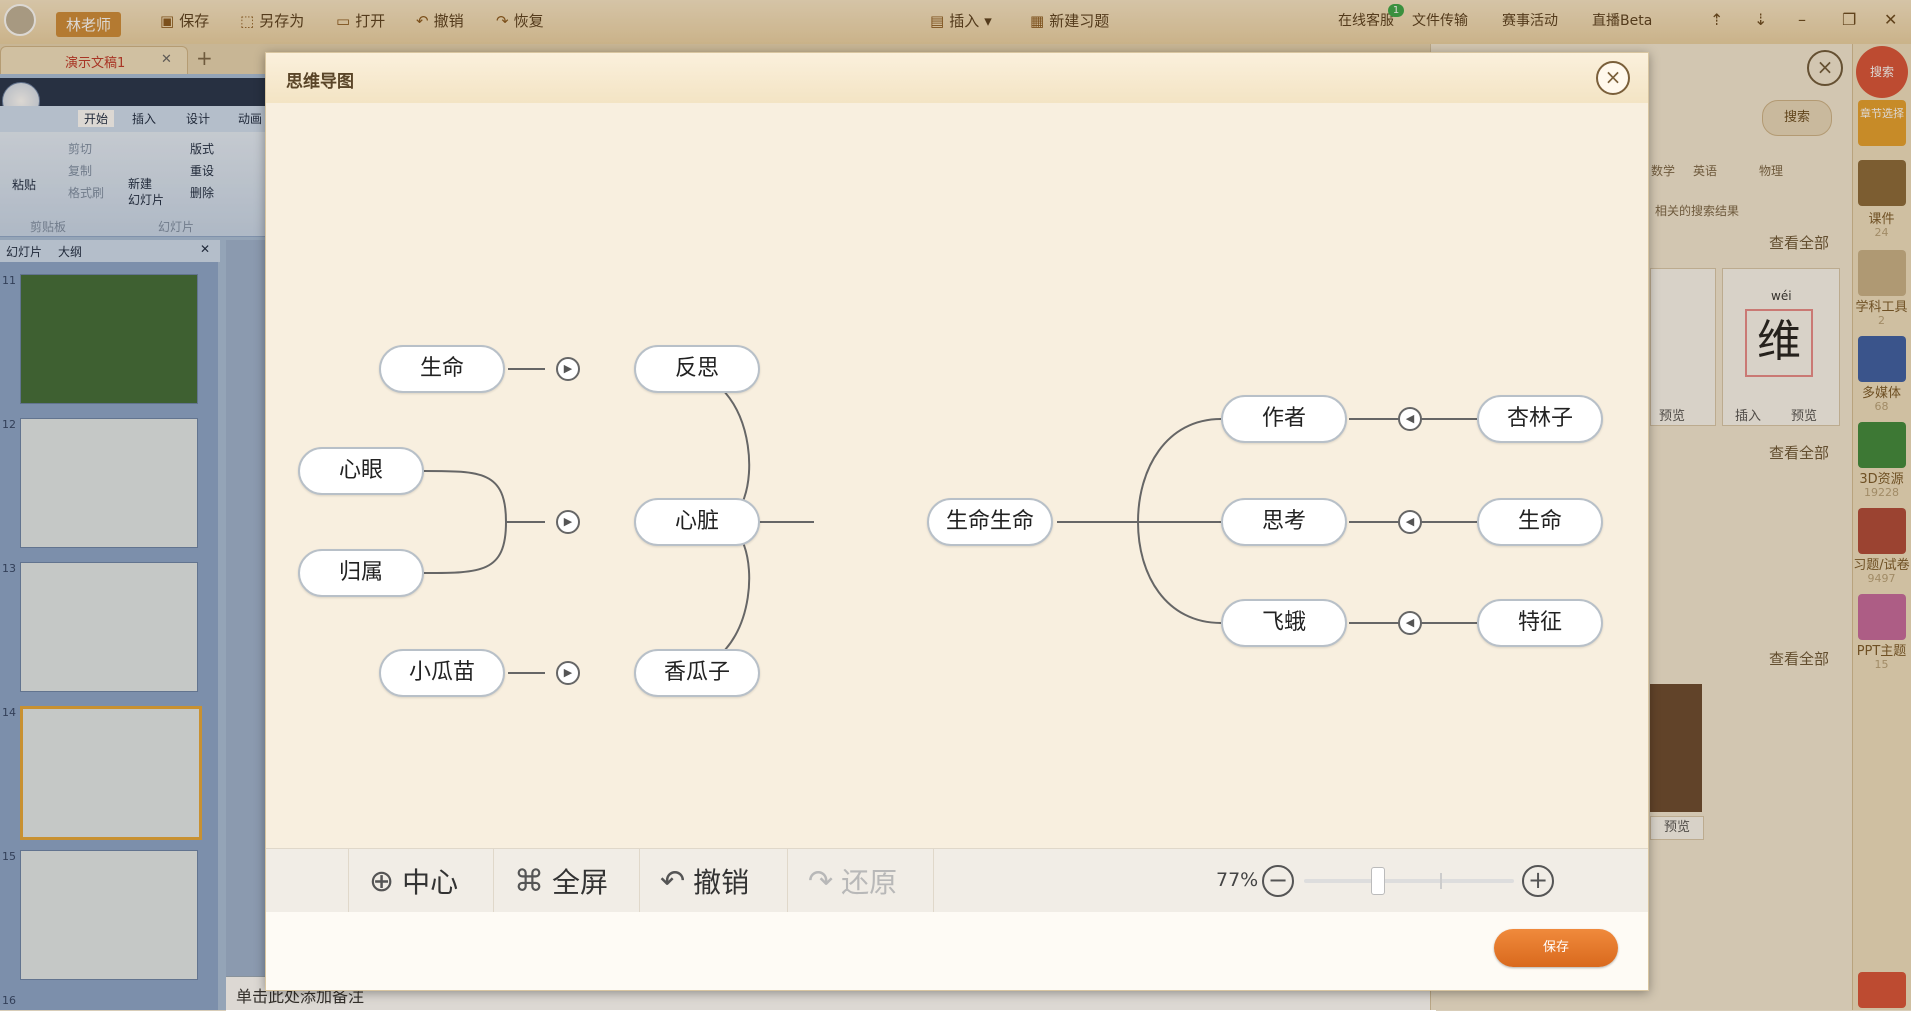  Describe the element at coordinates (382, 881) in the screenshot. I see `crosshair-icon: ⊕` at that location.